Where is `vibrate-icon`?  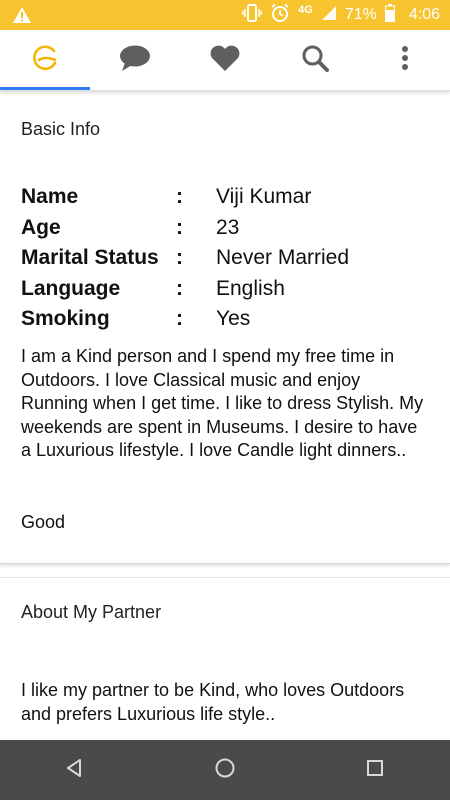 vibrate-icon is located at coordinates (252, 15).